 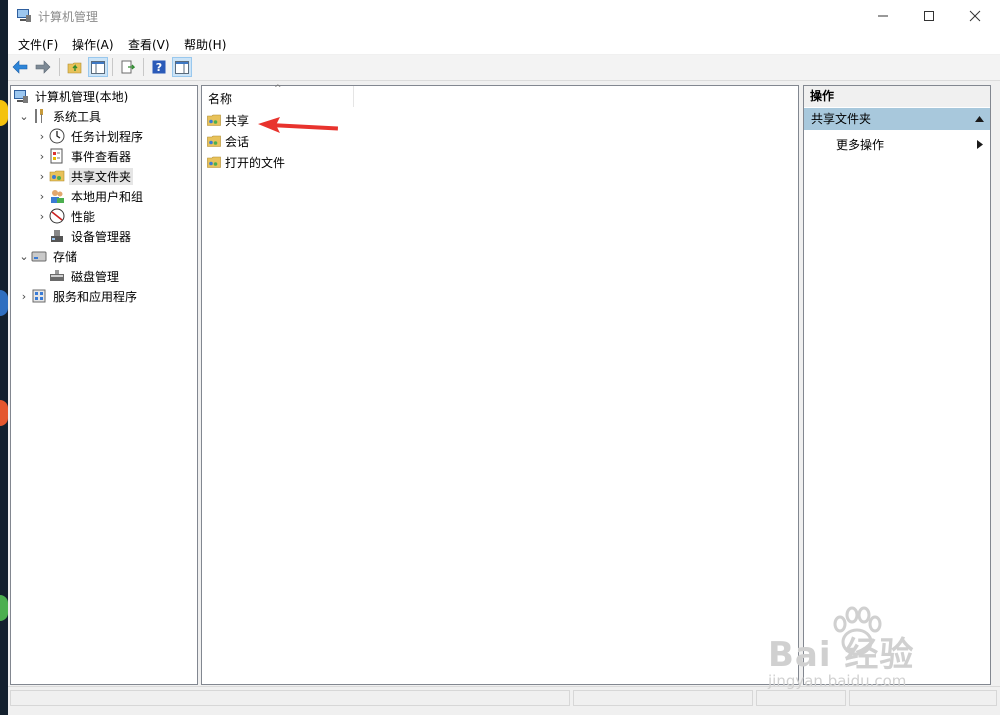 I want to click on show-hide-action-pane-icon, so click(x=182, y=67).